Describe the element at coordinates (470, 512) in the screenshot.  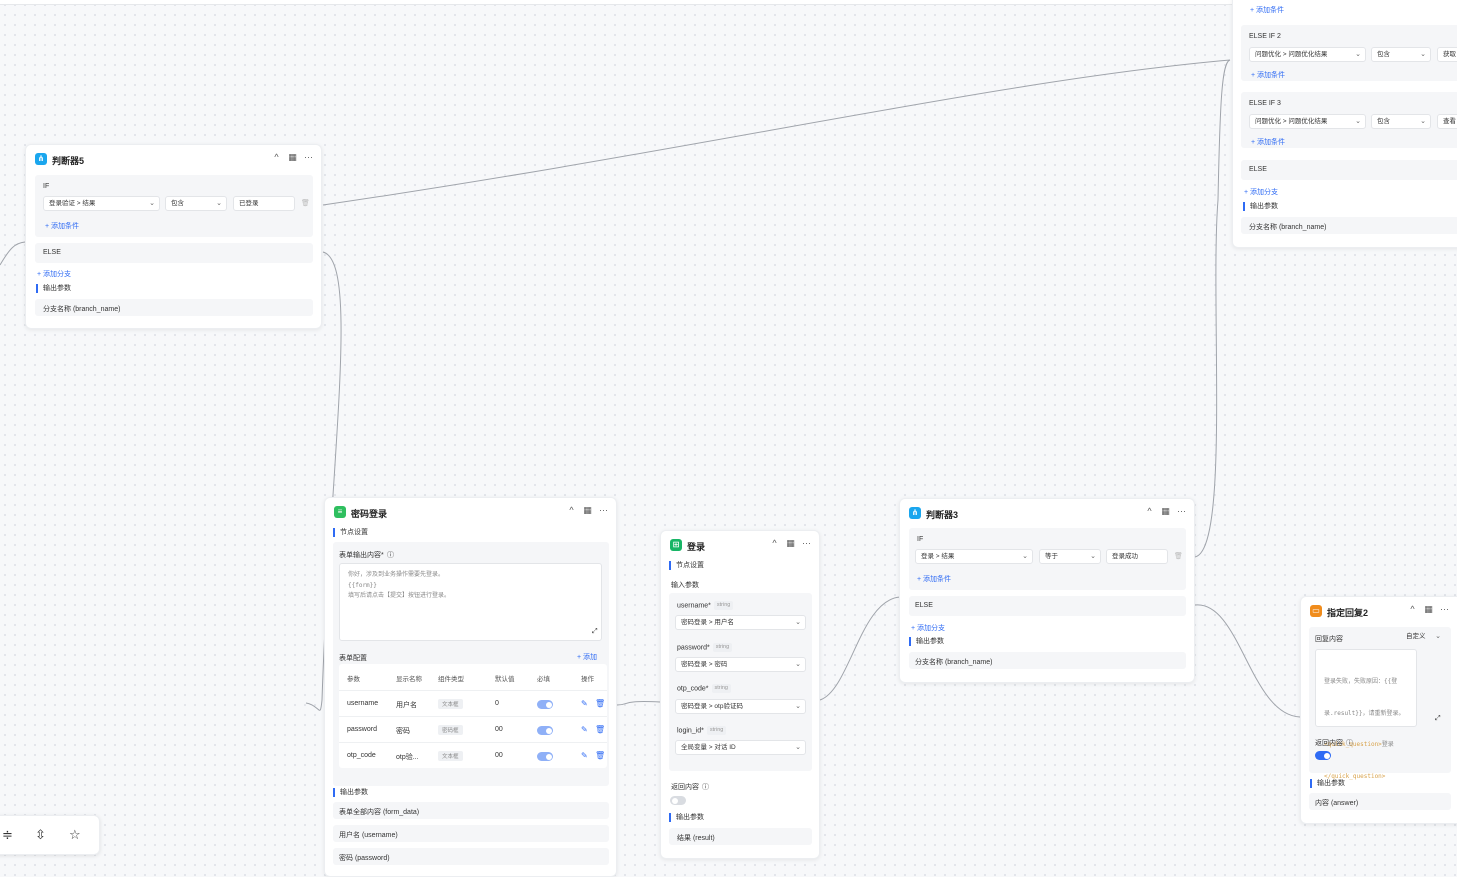
I see `node-header: ≡ 密码登录 ^ ▦ ···` at that location.